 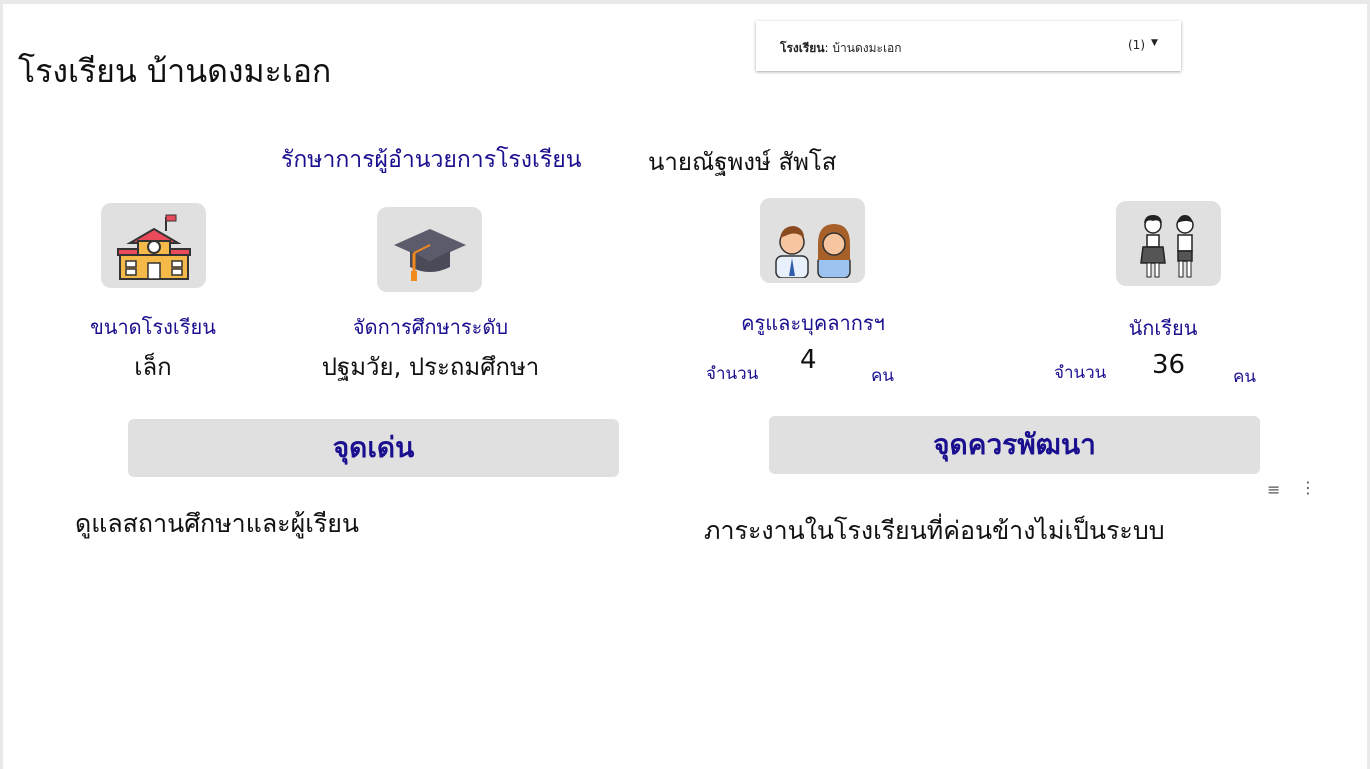 I want to click on school-building-icon, so click(x=153, y=245).